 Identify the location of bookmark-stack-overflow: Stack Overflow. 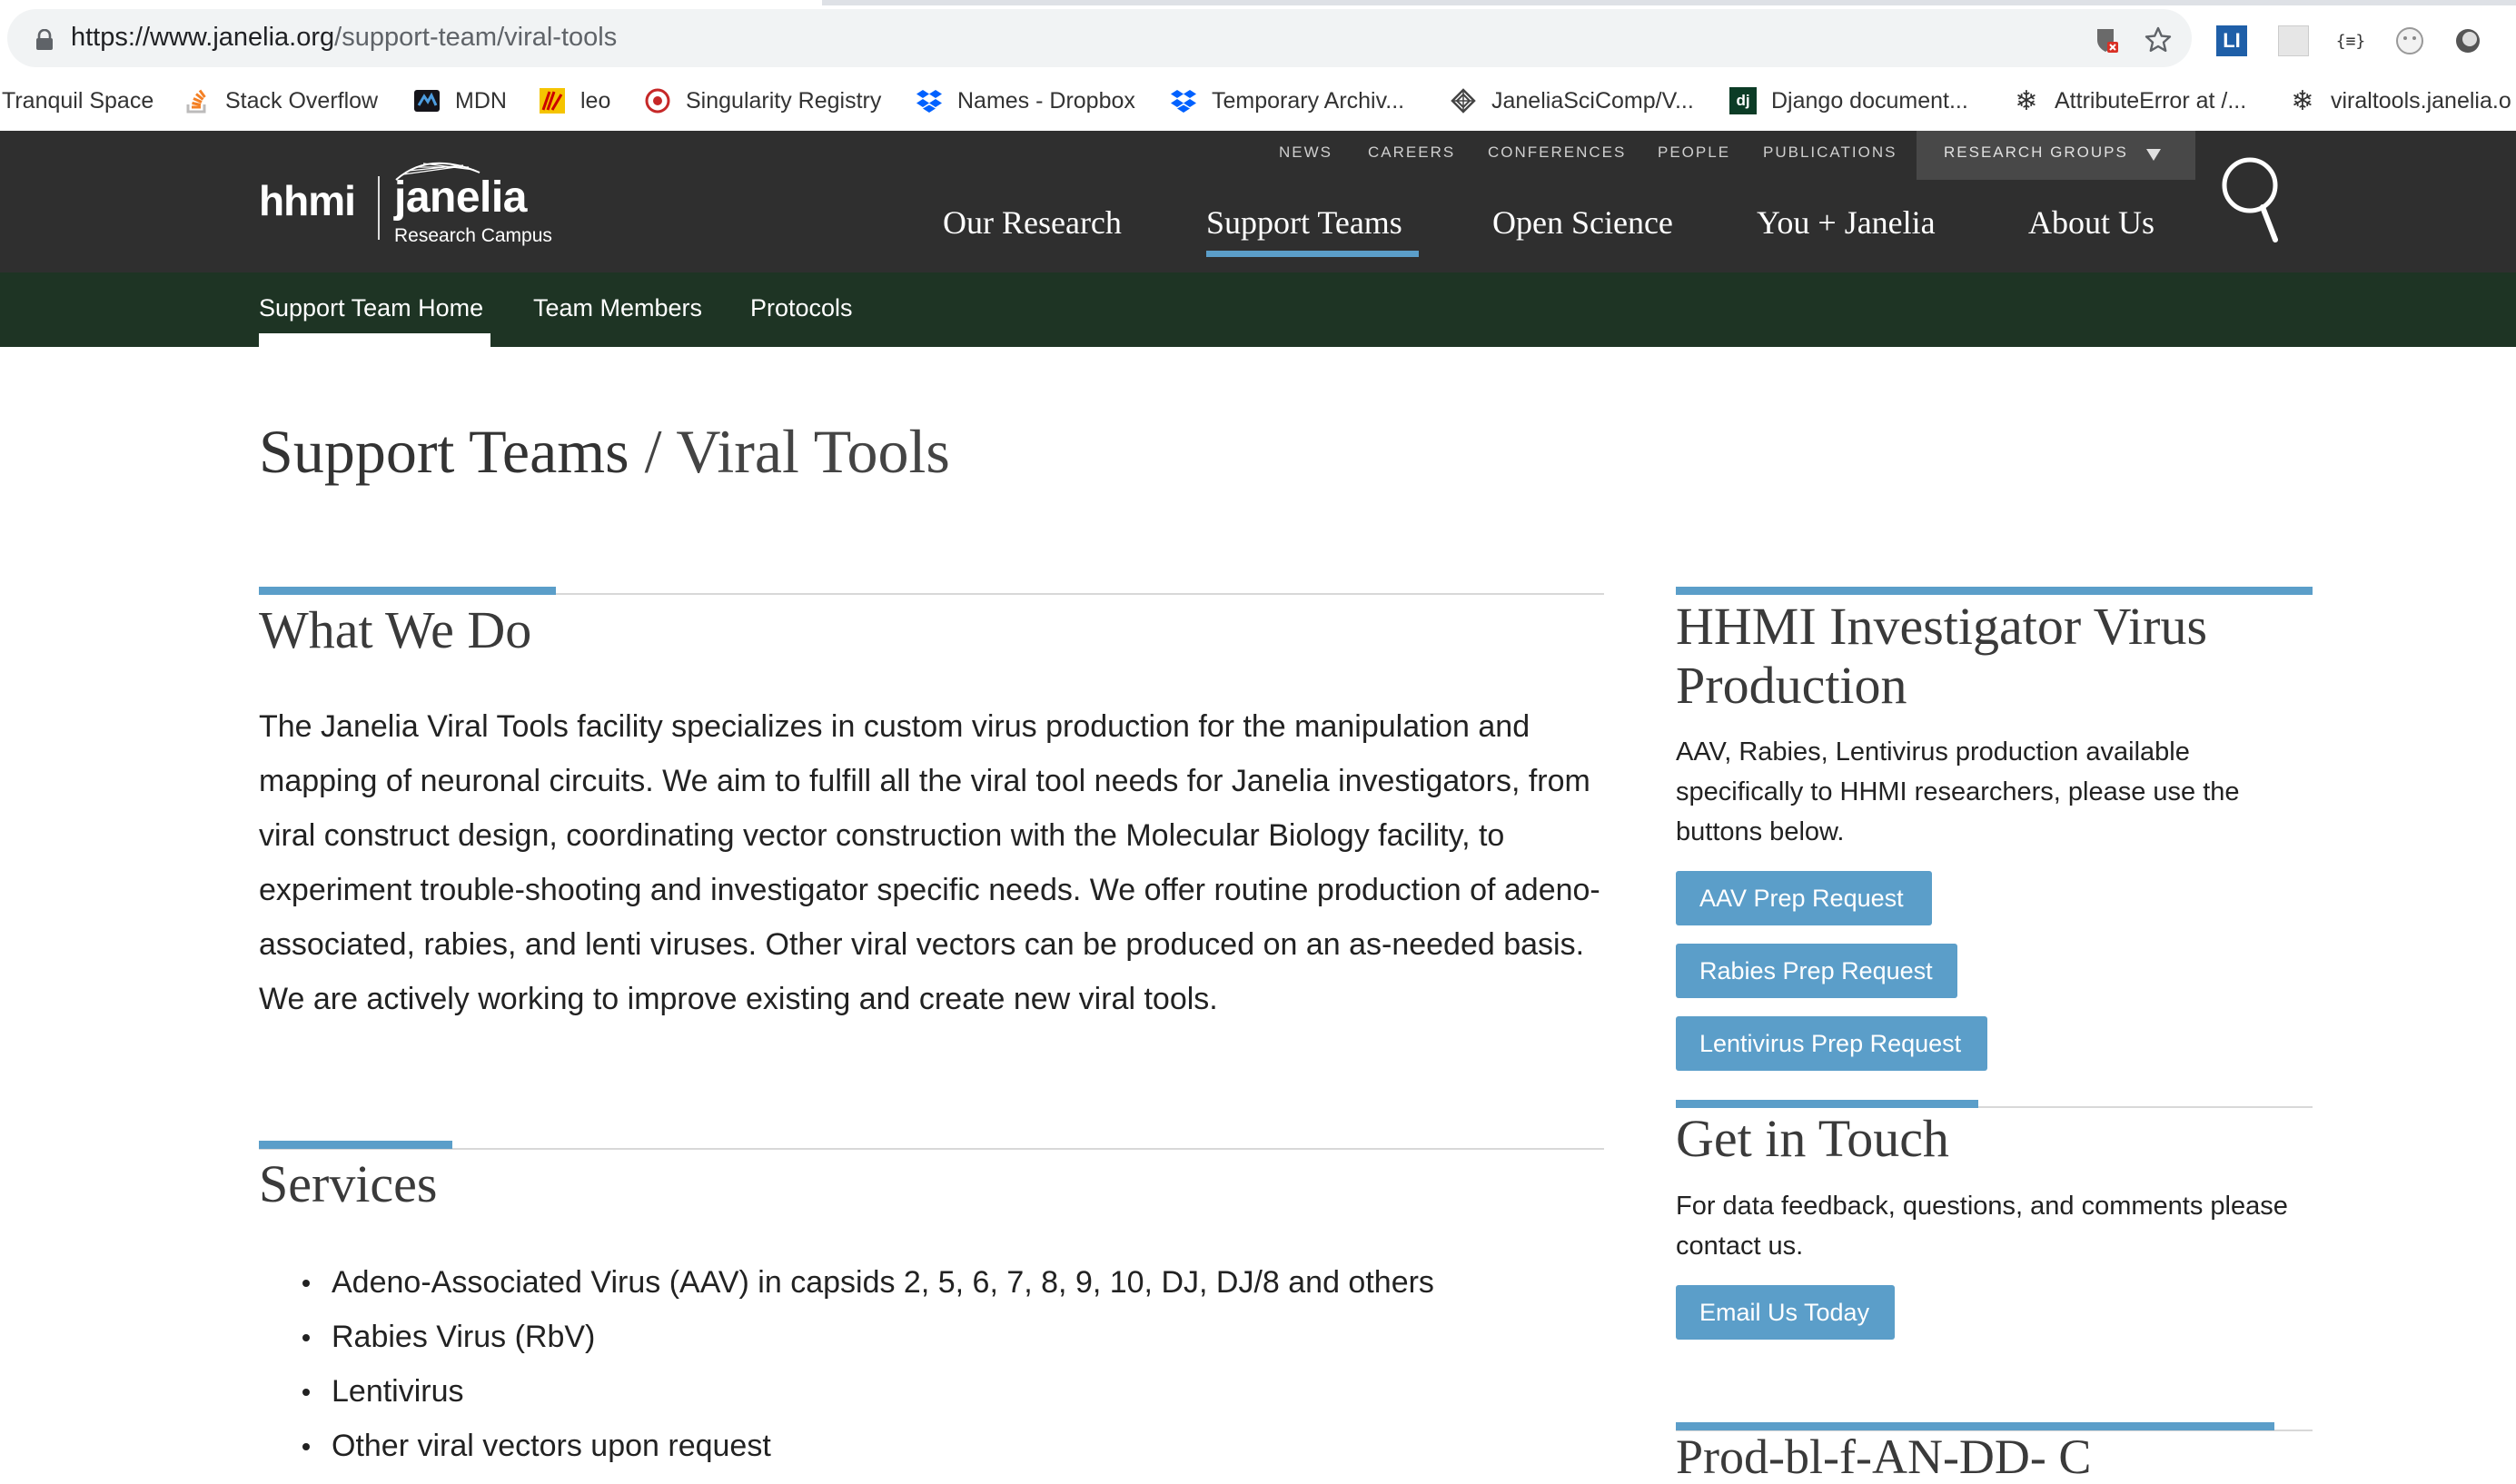
(280, 101).